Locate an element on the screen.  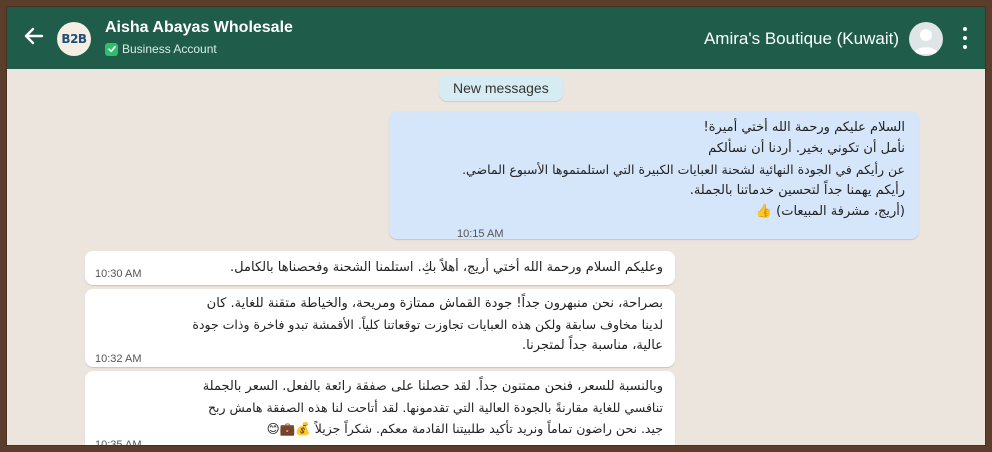
message-line: السلام عليكم ورحمة الله أختي أميرة! is located at coordinates (804, 127).